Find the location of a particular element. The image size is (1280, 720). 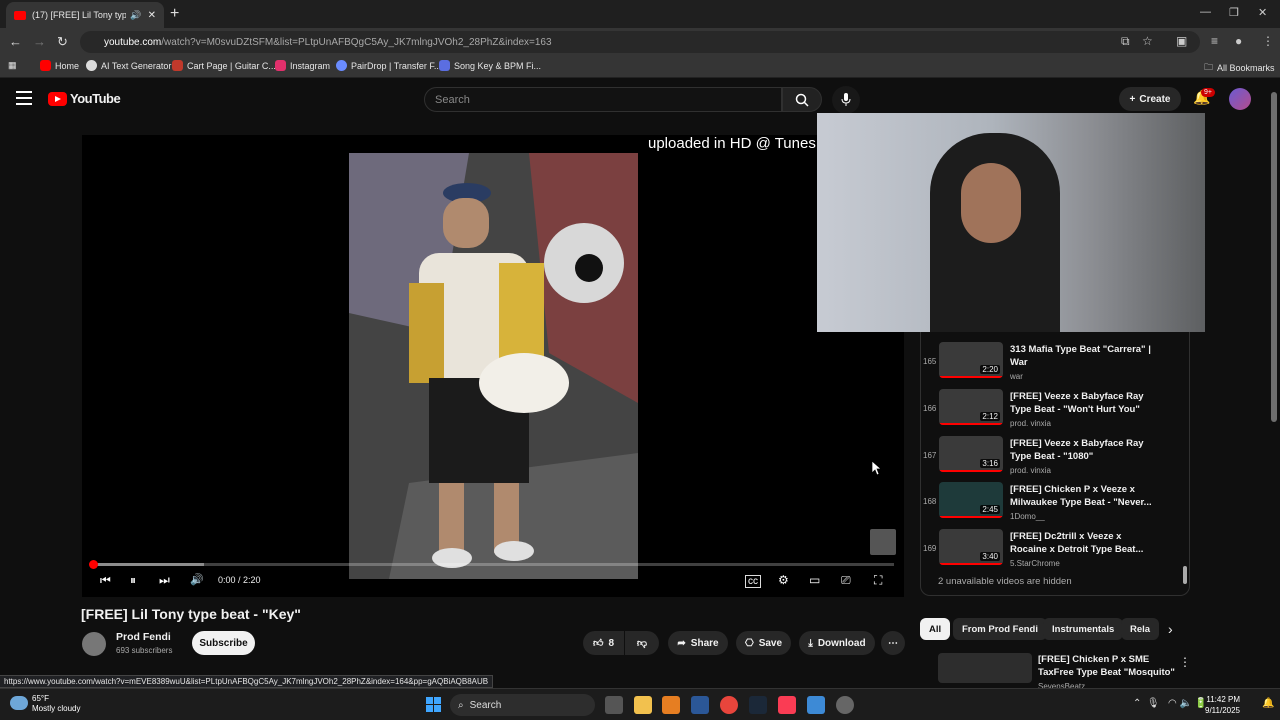

progress-bar is located at coordinates (491, 564).